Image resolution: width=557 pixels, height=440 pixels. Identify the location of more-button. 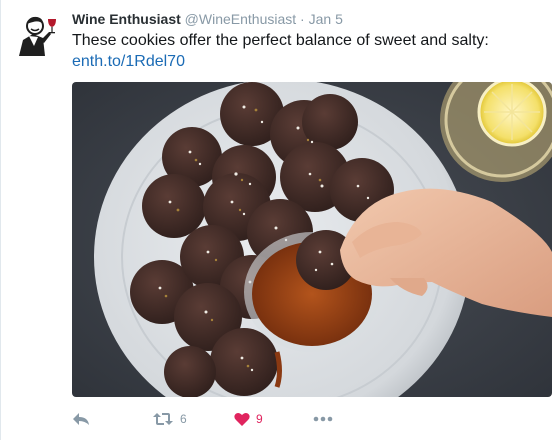
(323, 419).